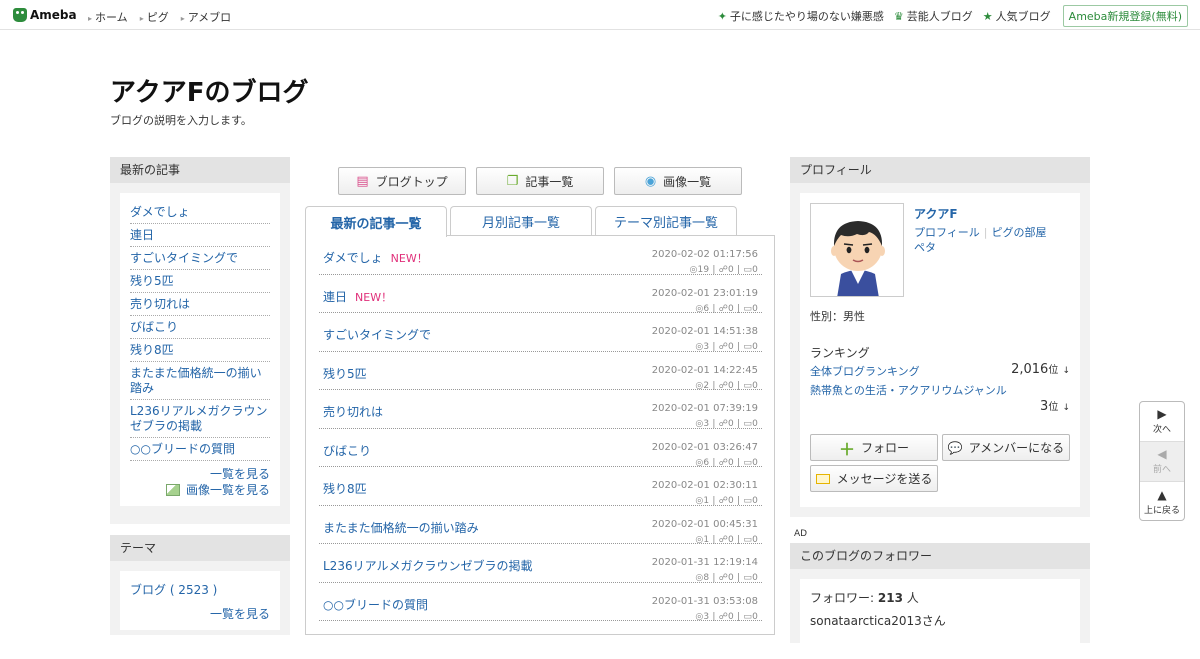  I want to click on article-stats: ◎6 | ☍0 | ▭0, so click(726, 308).